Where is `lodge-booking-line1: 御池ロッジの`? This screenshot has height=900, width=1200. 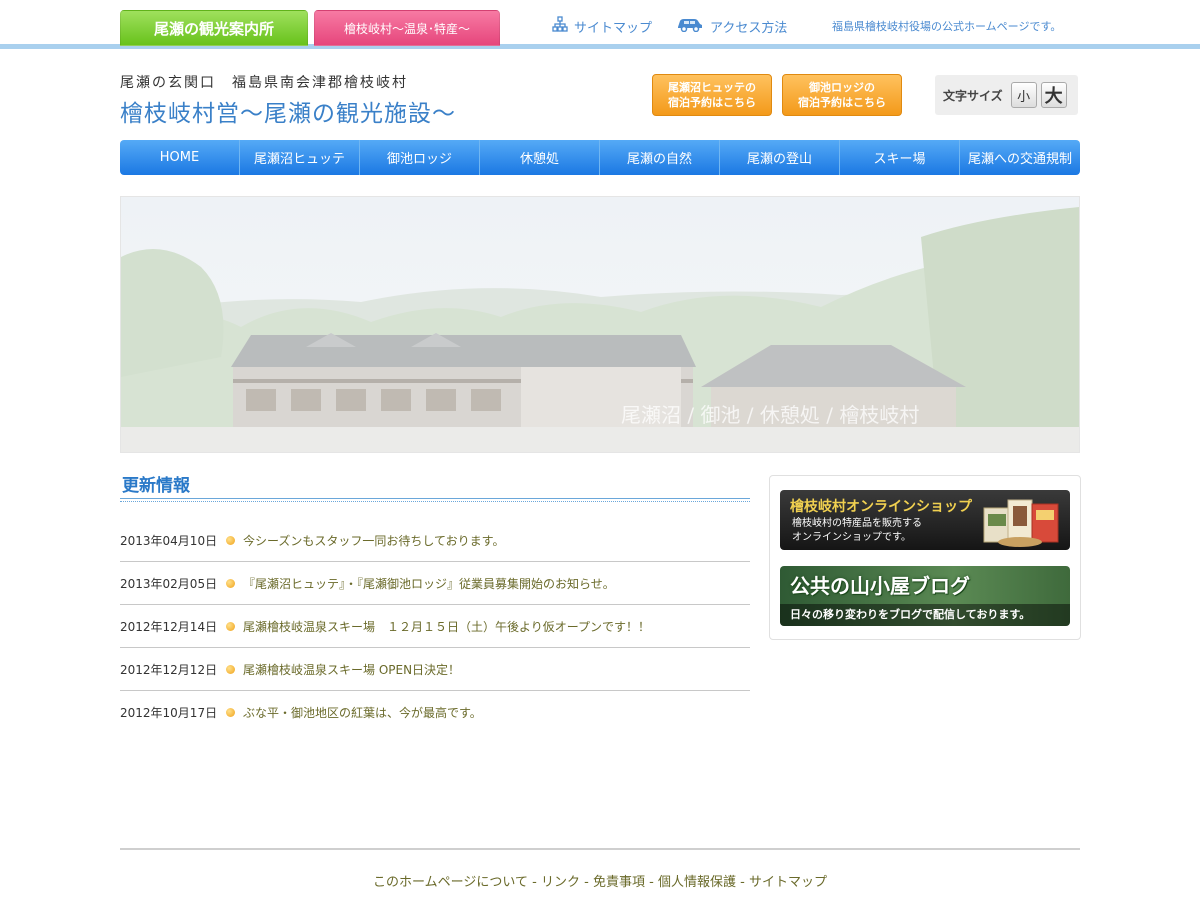
lodge-booking-line1: 御池ロッジの is located at coordinates (842, 87).